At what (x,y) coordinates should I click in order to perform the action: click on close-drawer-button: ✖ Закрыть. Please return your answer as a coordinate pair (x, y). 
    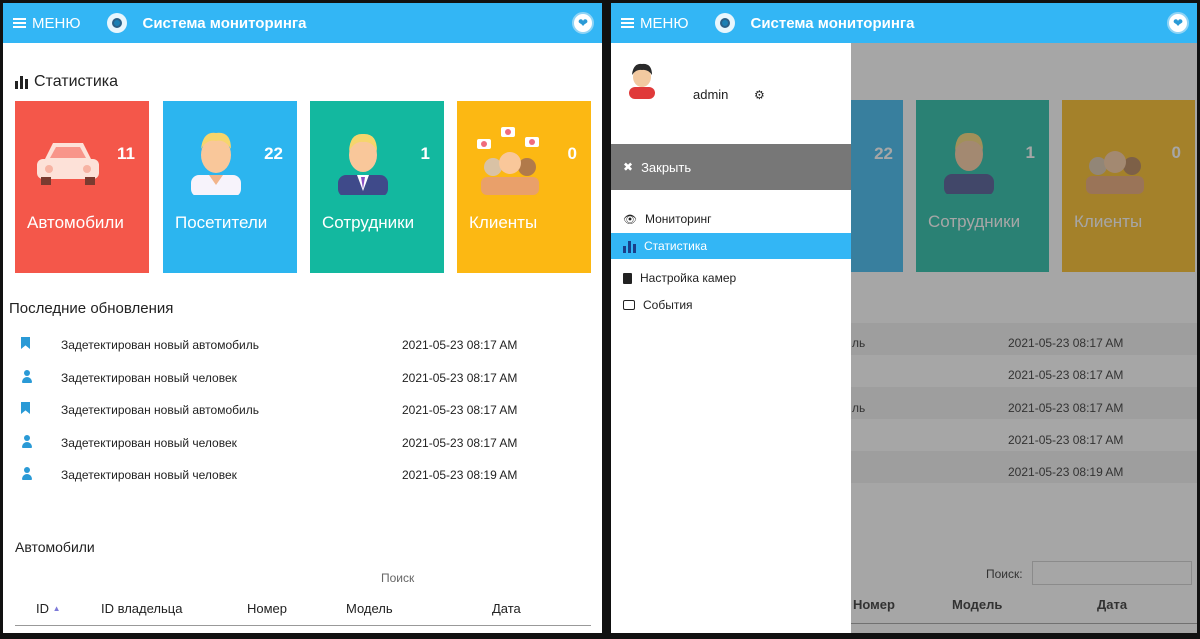
    Looking at the image, I should click on (731, 167).